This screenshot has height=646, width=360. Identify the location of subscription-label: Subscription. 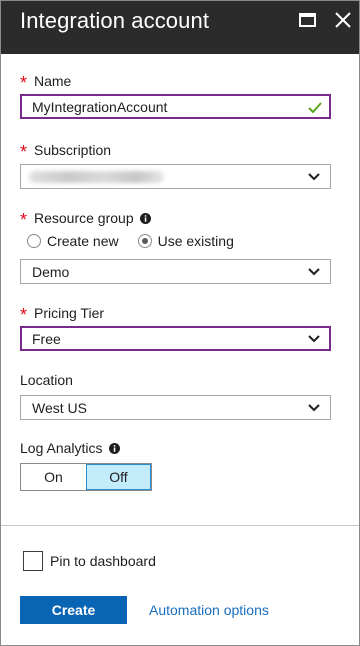
(73, 150).